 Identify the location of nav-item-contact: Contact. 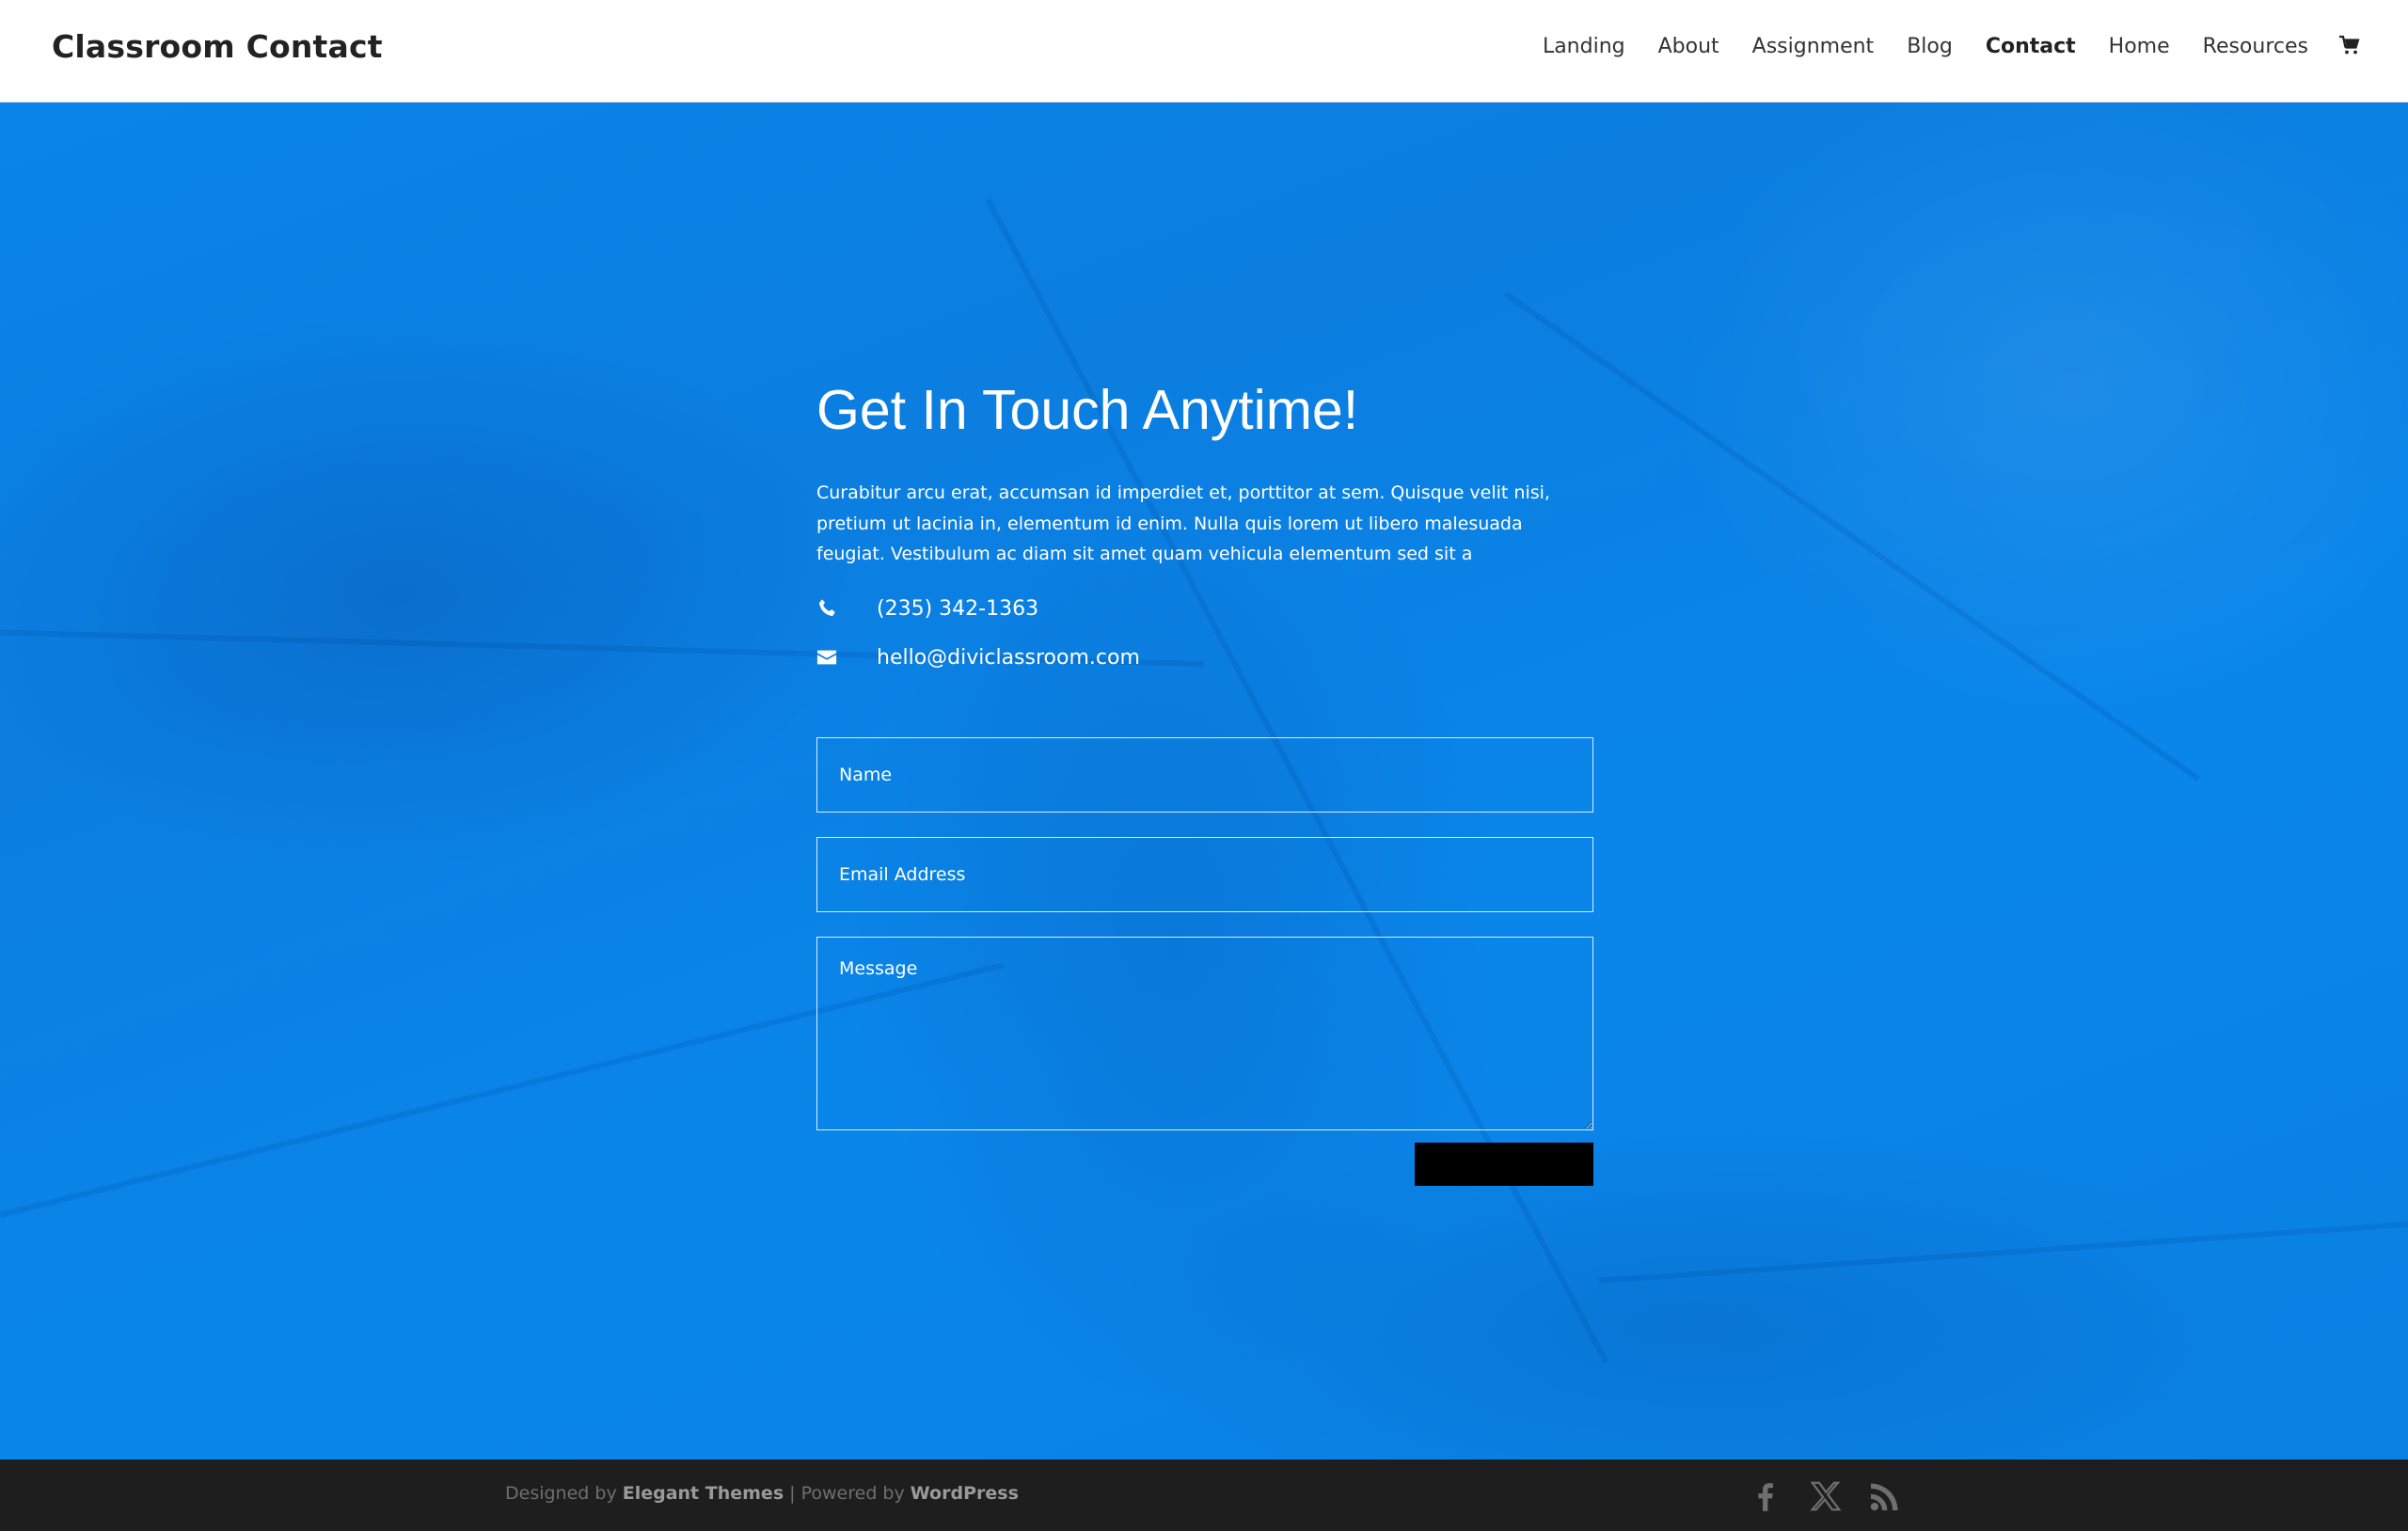
(2031, 46).